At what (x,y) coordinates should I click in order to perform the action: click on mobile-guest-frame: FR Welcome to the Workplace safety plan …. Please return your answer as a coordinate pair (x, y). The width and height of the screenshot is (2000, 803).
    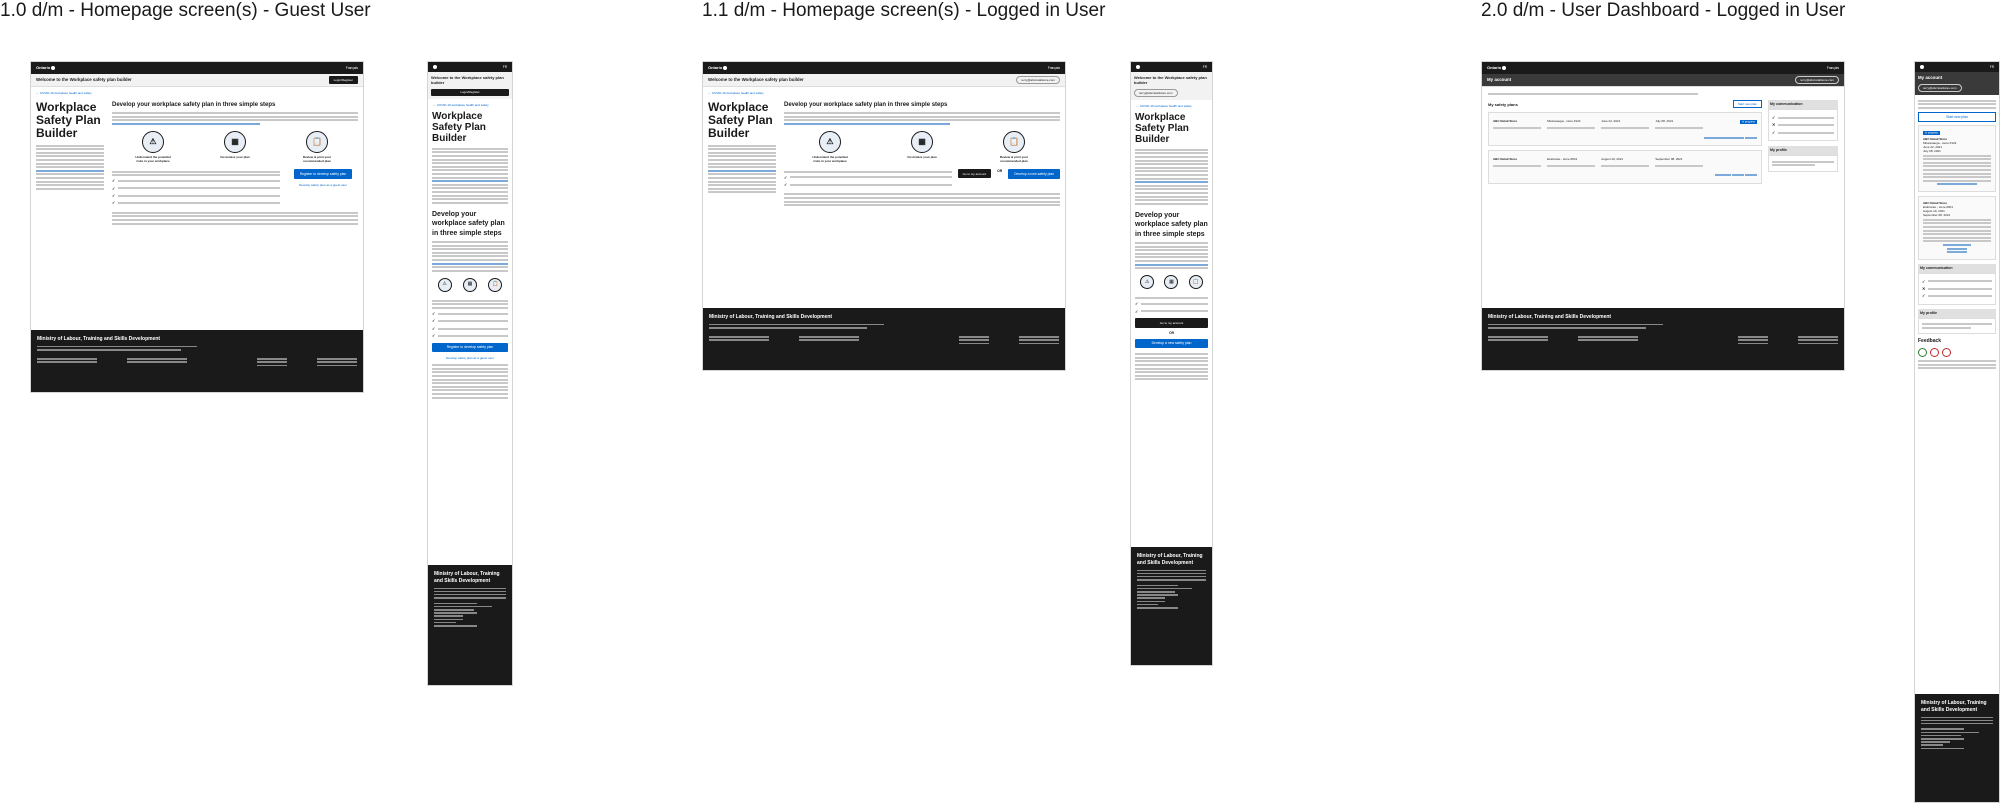
    Looking at the image, I should click on (470, 373).